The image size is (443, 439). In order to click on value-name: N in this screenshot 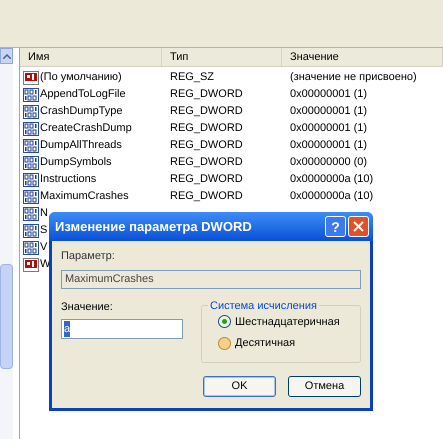, I will do `click(44, 214)`.